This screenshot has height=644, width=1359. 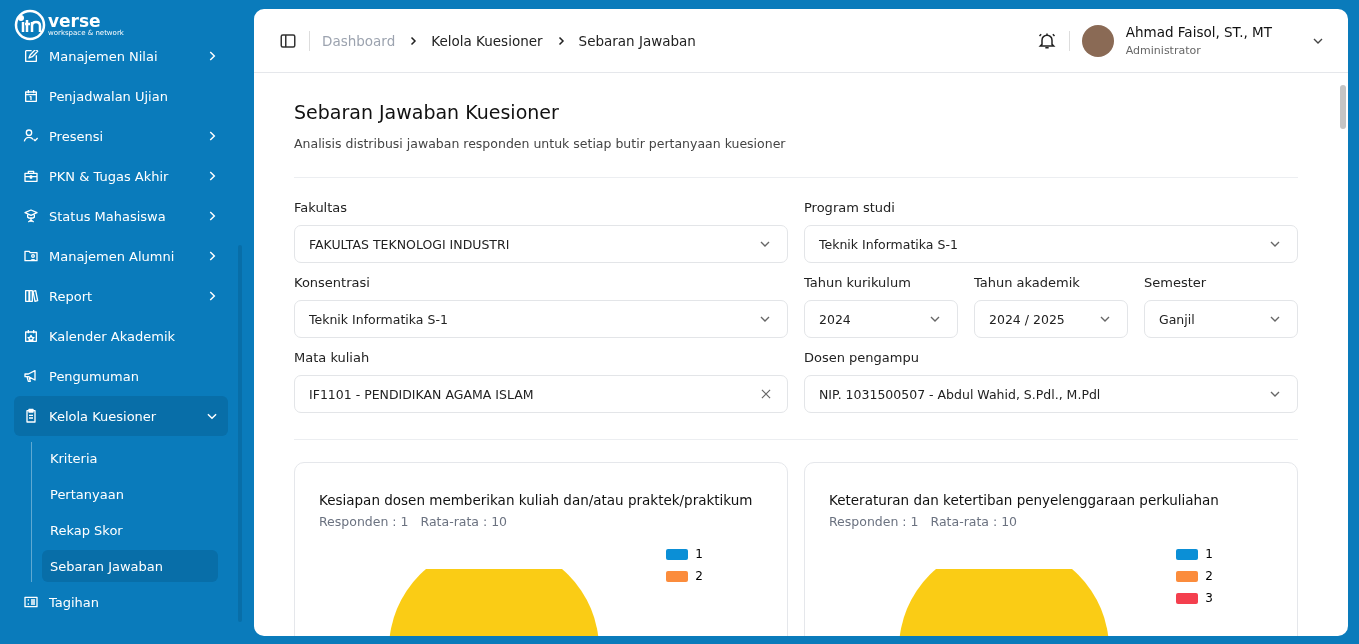 I want to click on sidebar-item: Presensi, so click(x=121, y=136).